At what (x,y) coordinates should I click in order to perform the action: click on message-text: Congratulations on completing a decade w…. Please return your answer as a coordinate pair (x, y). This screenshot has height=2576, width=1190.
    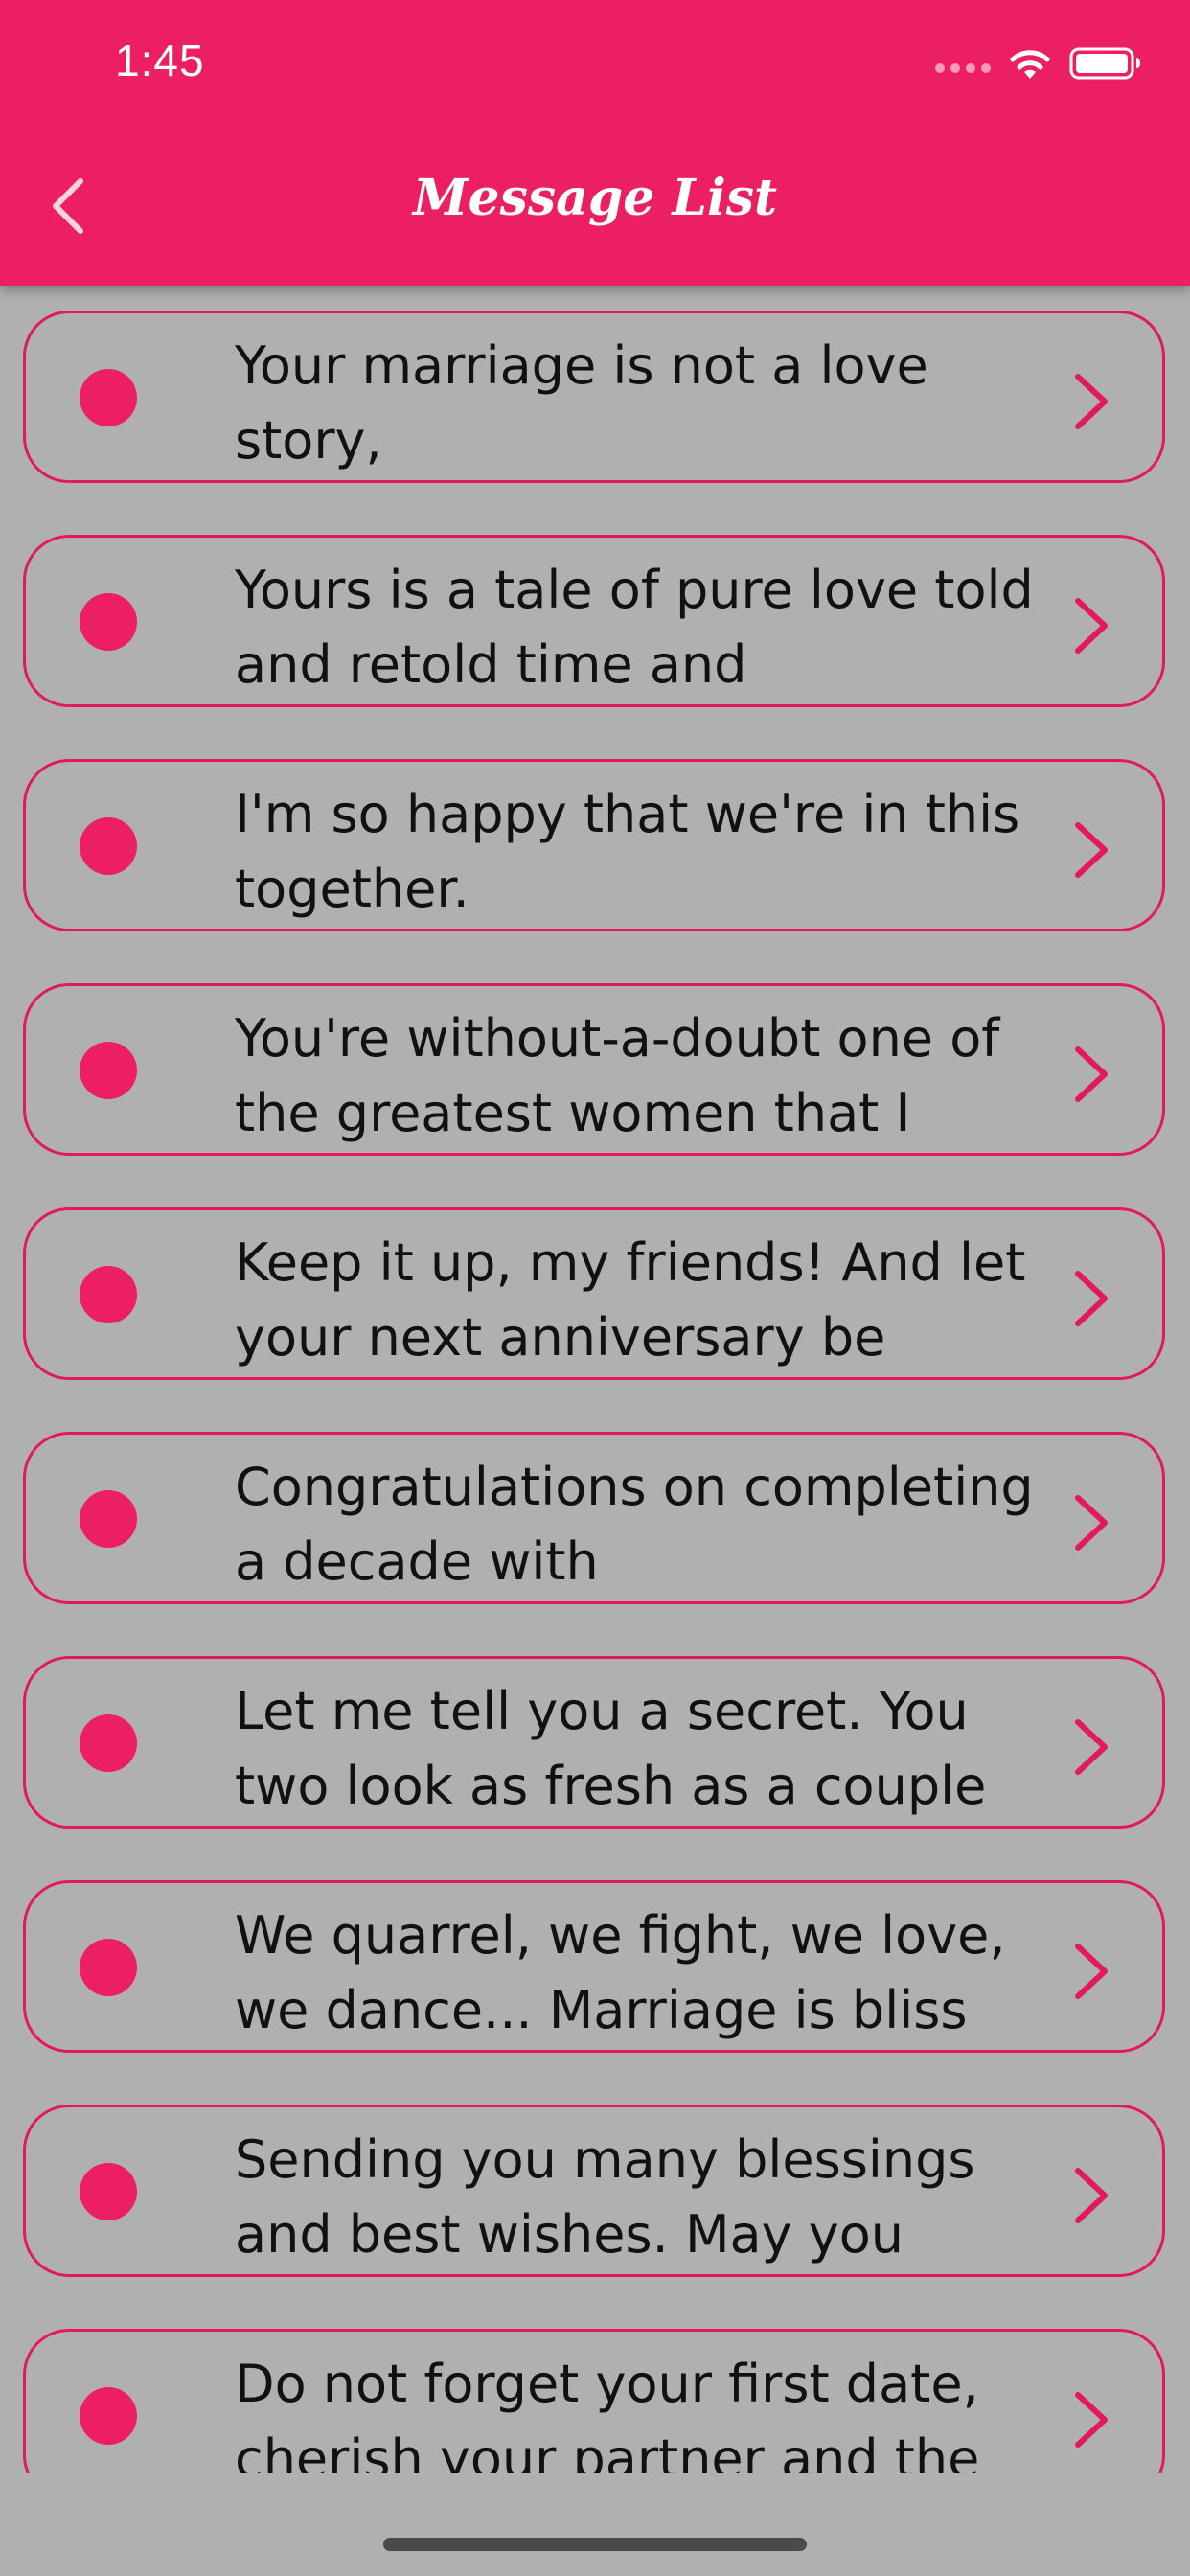
    Looking at the image, I should click on (635, 1525).